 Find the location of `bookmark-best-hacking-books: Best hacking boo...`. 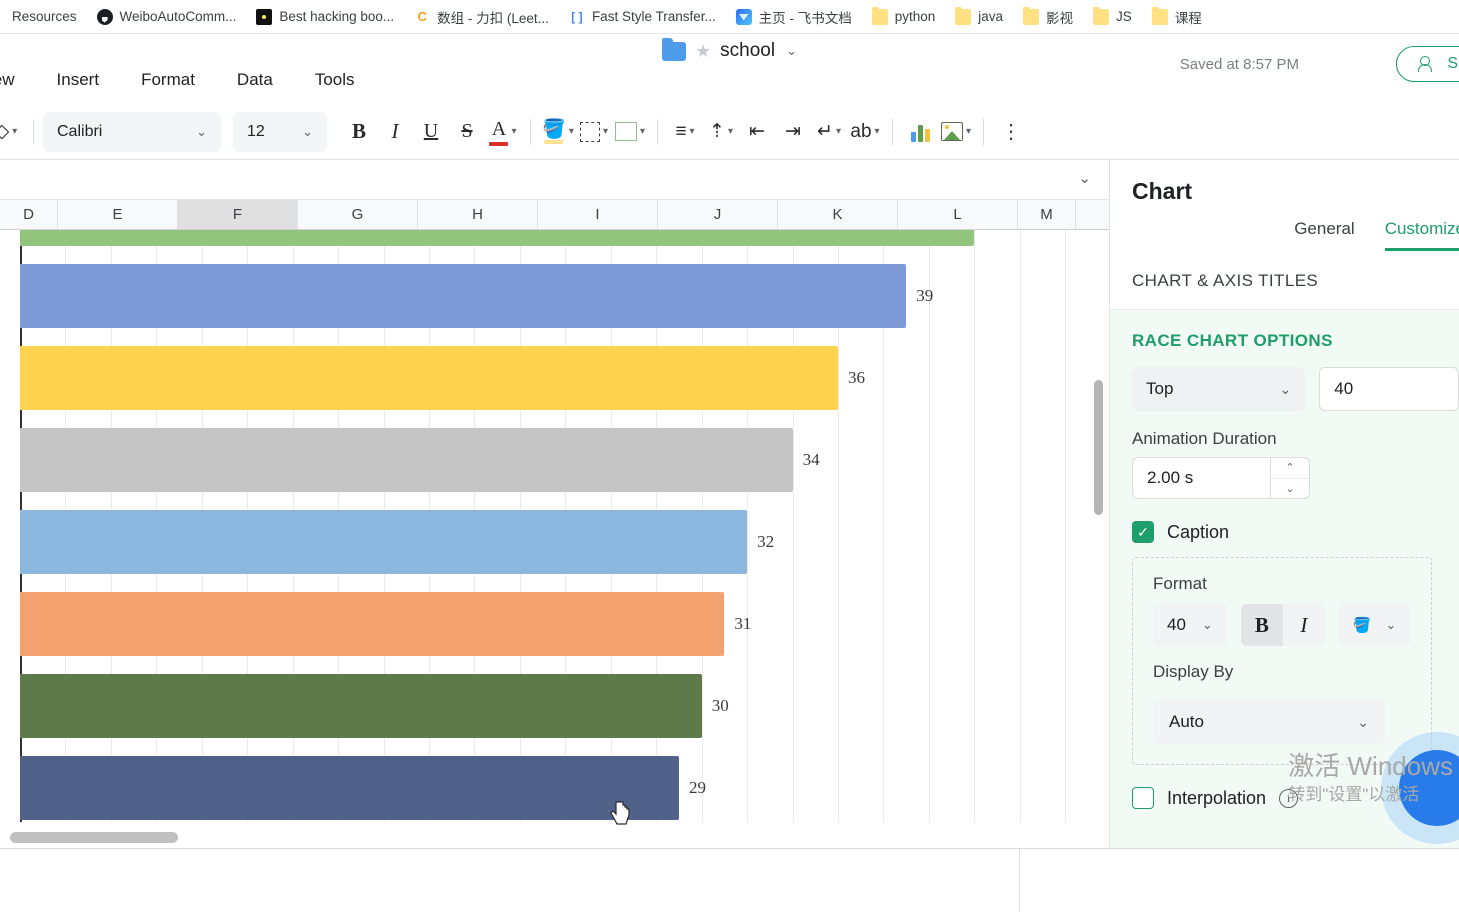

bookmark-best-hacking-books: Best hacking boo... is located at coordinates (325, 17).